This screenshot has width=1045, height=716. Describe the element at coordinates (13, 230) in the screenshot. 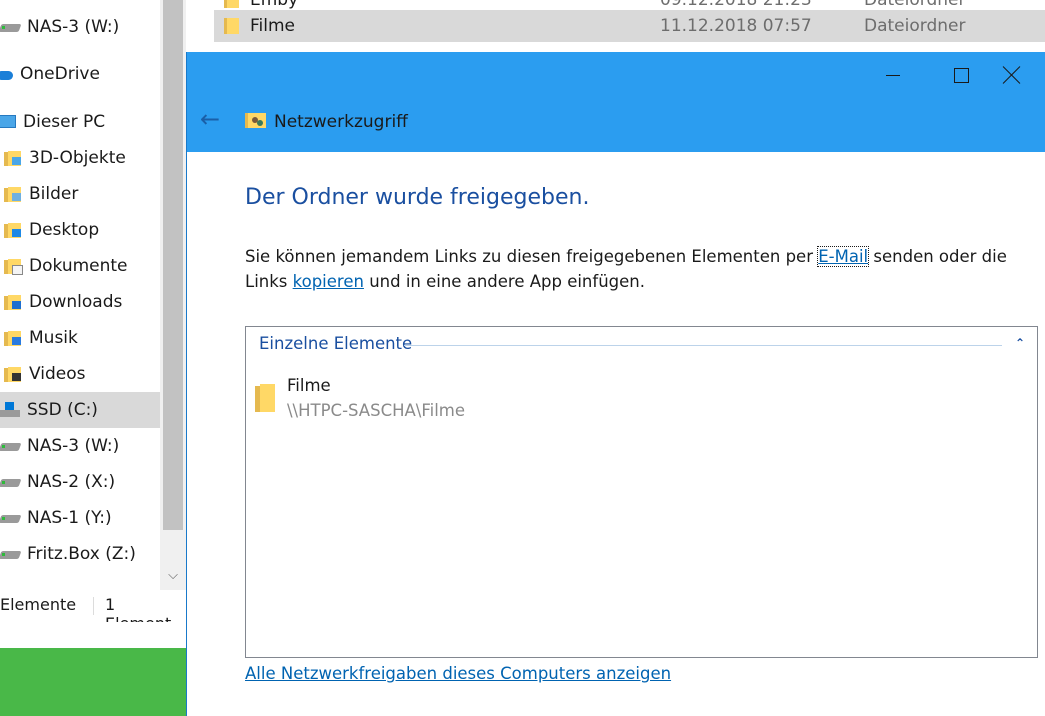

I see `folder-desktop-icon` at that location.